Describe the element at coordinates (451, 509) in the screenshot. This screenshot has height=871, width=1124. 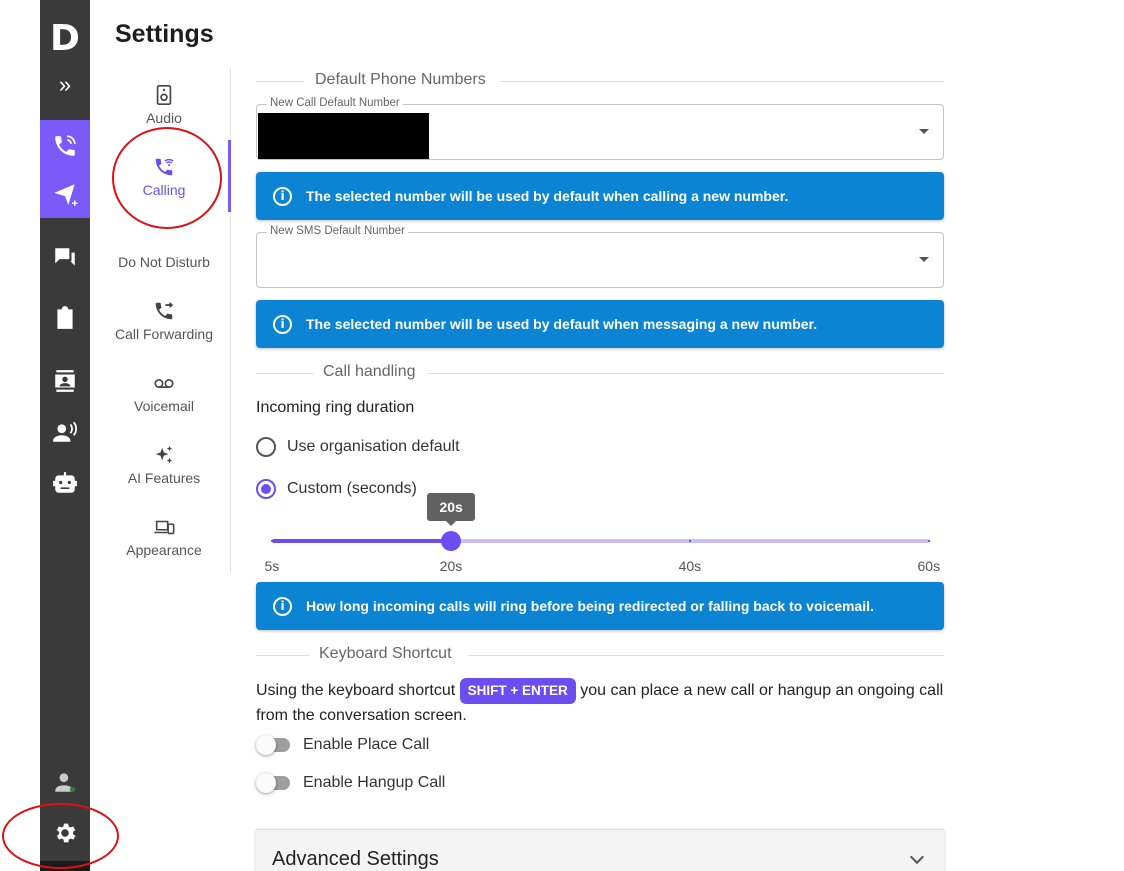
I see `slider-value-tooltip: 20s` at that location.